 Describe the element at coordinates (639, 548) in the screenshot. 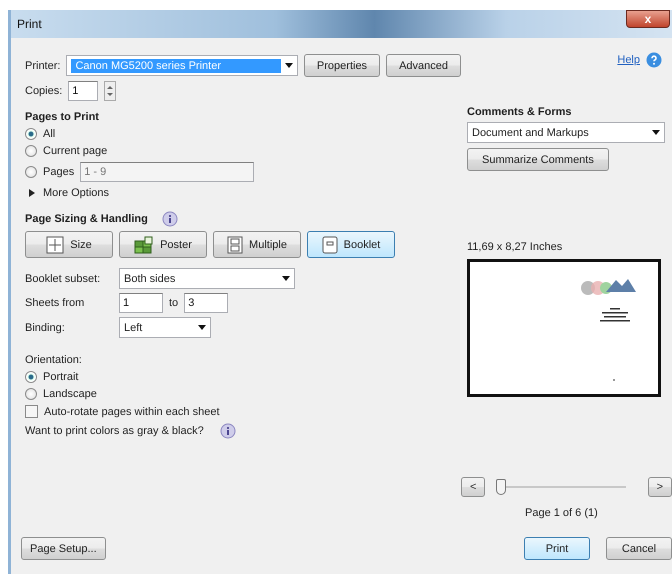

I see `cancel-button: Cancel` at that location.